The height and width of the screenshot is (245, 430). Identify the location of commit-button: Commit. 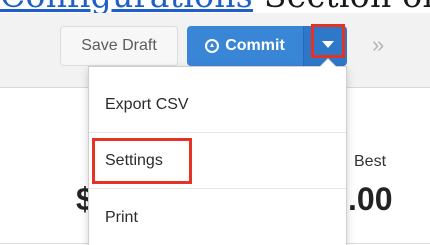
(245, 46).